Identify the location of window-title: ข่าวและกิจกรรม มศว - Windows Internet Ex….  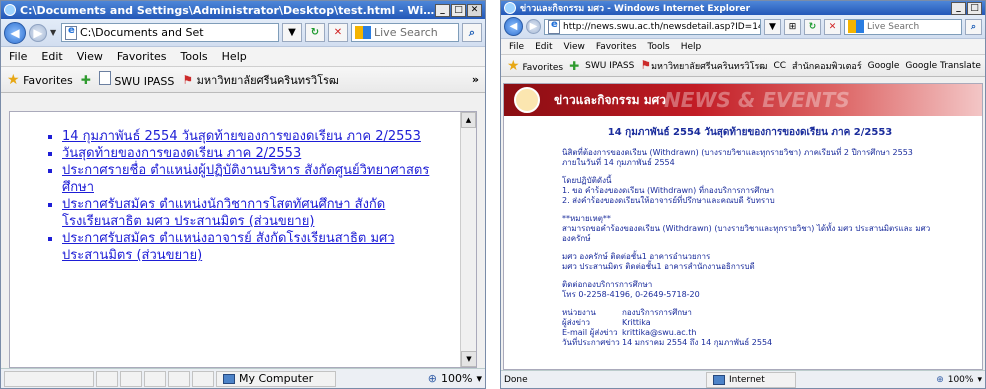
(635, 9).